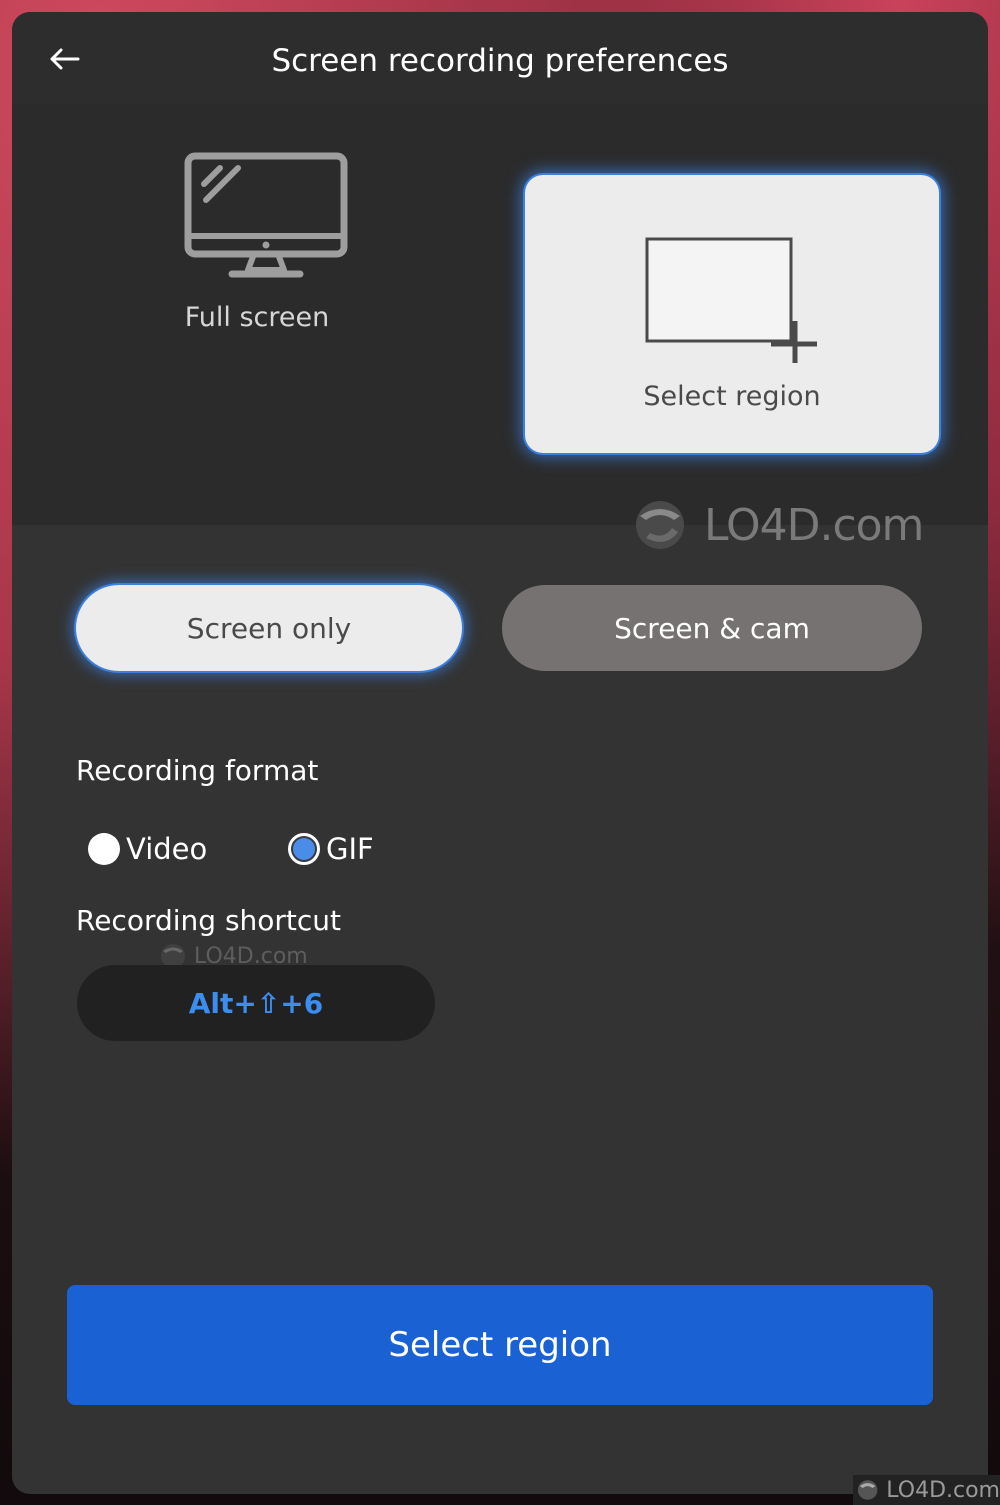 This screenshot has width=1000, height=1505. I want to click on lo4d-watermark: LO4D.com, so click(775, 525).